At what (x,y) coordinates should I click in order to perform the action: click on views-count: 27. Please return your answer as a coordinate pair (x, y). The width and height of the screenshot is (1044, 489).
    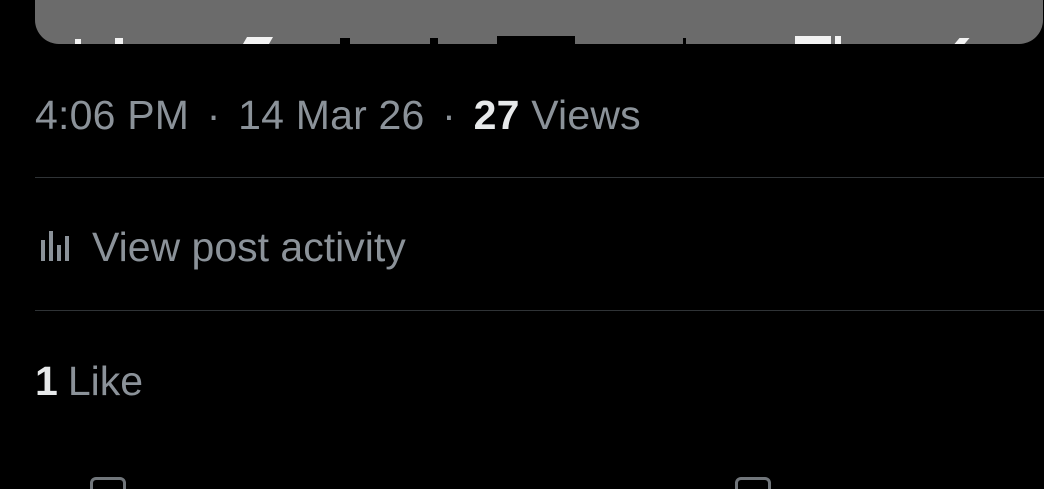
    Looking at the image, I should click on (496, 115).